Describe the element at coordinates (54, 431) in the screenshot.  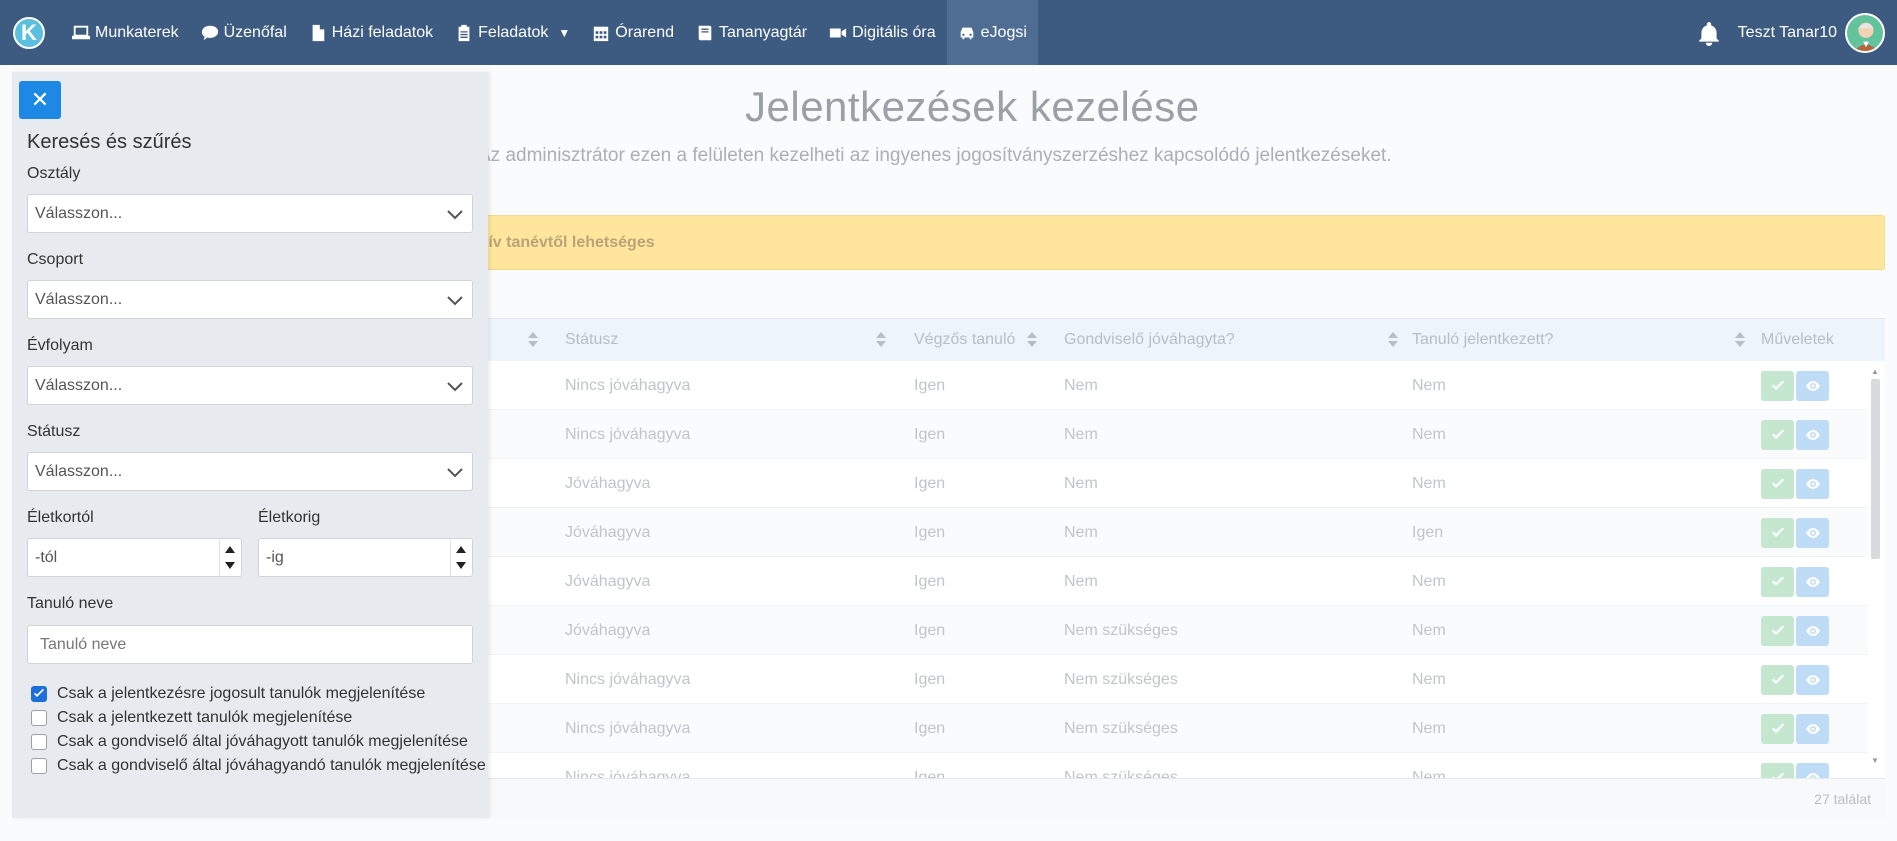
I see `status-label: Státusz` at that location.